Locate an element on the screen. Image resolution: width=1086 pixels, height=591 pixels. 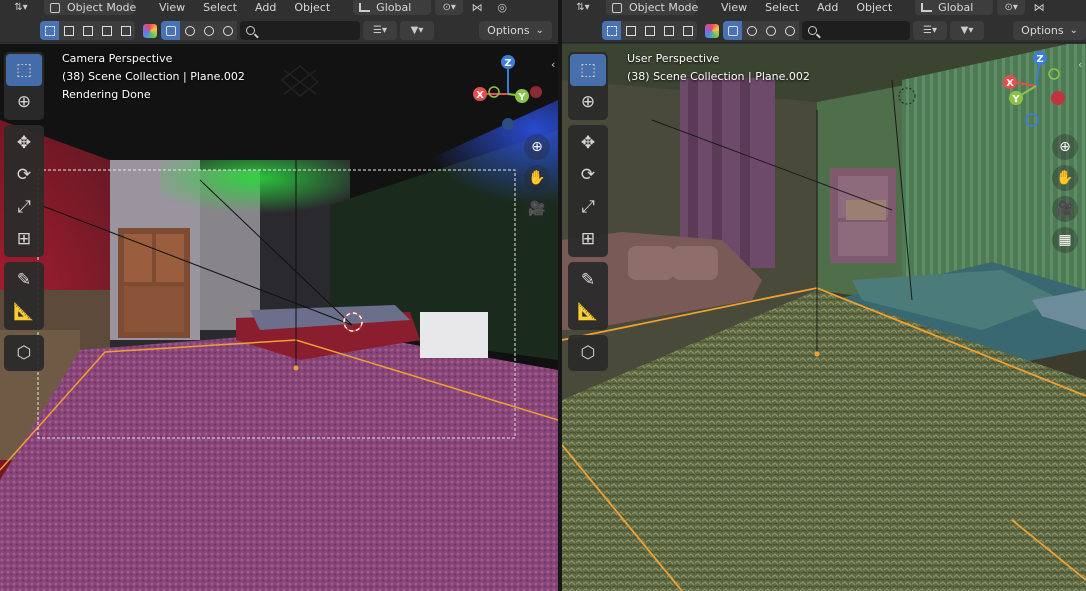
camera-icon: 🎥 is located at coordinates (537, 209).